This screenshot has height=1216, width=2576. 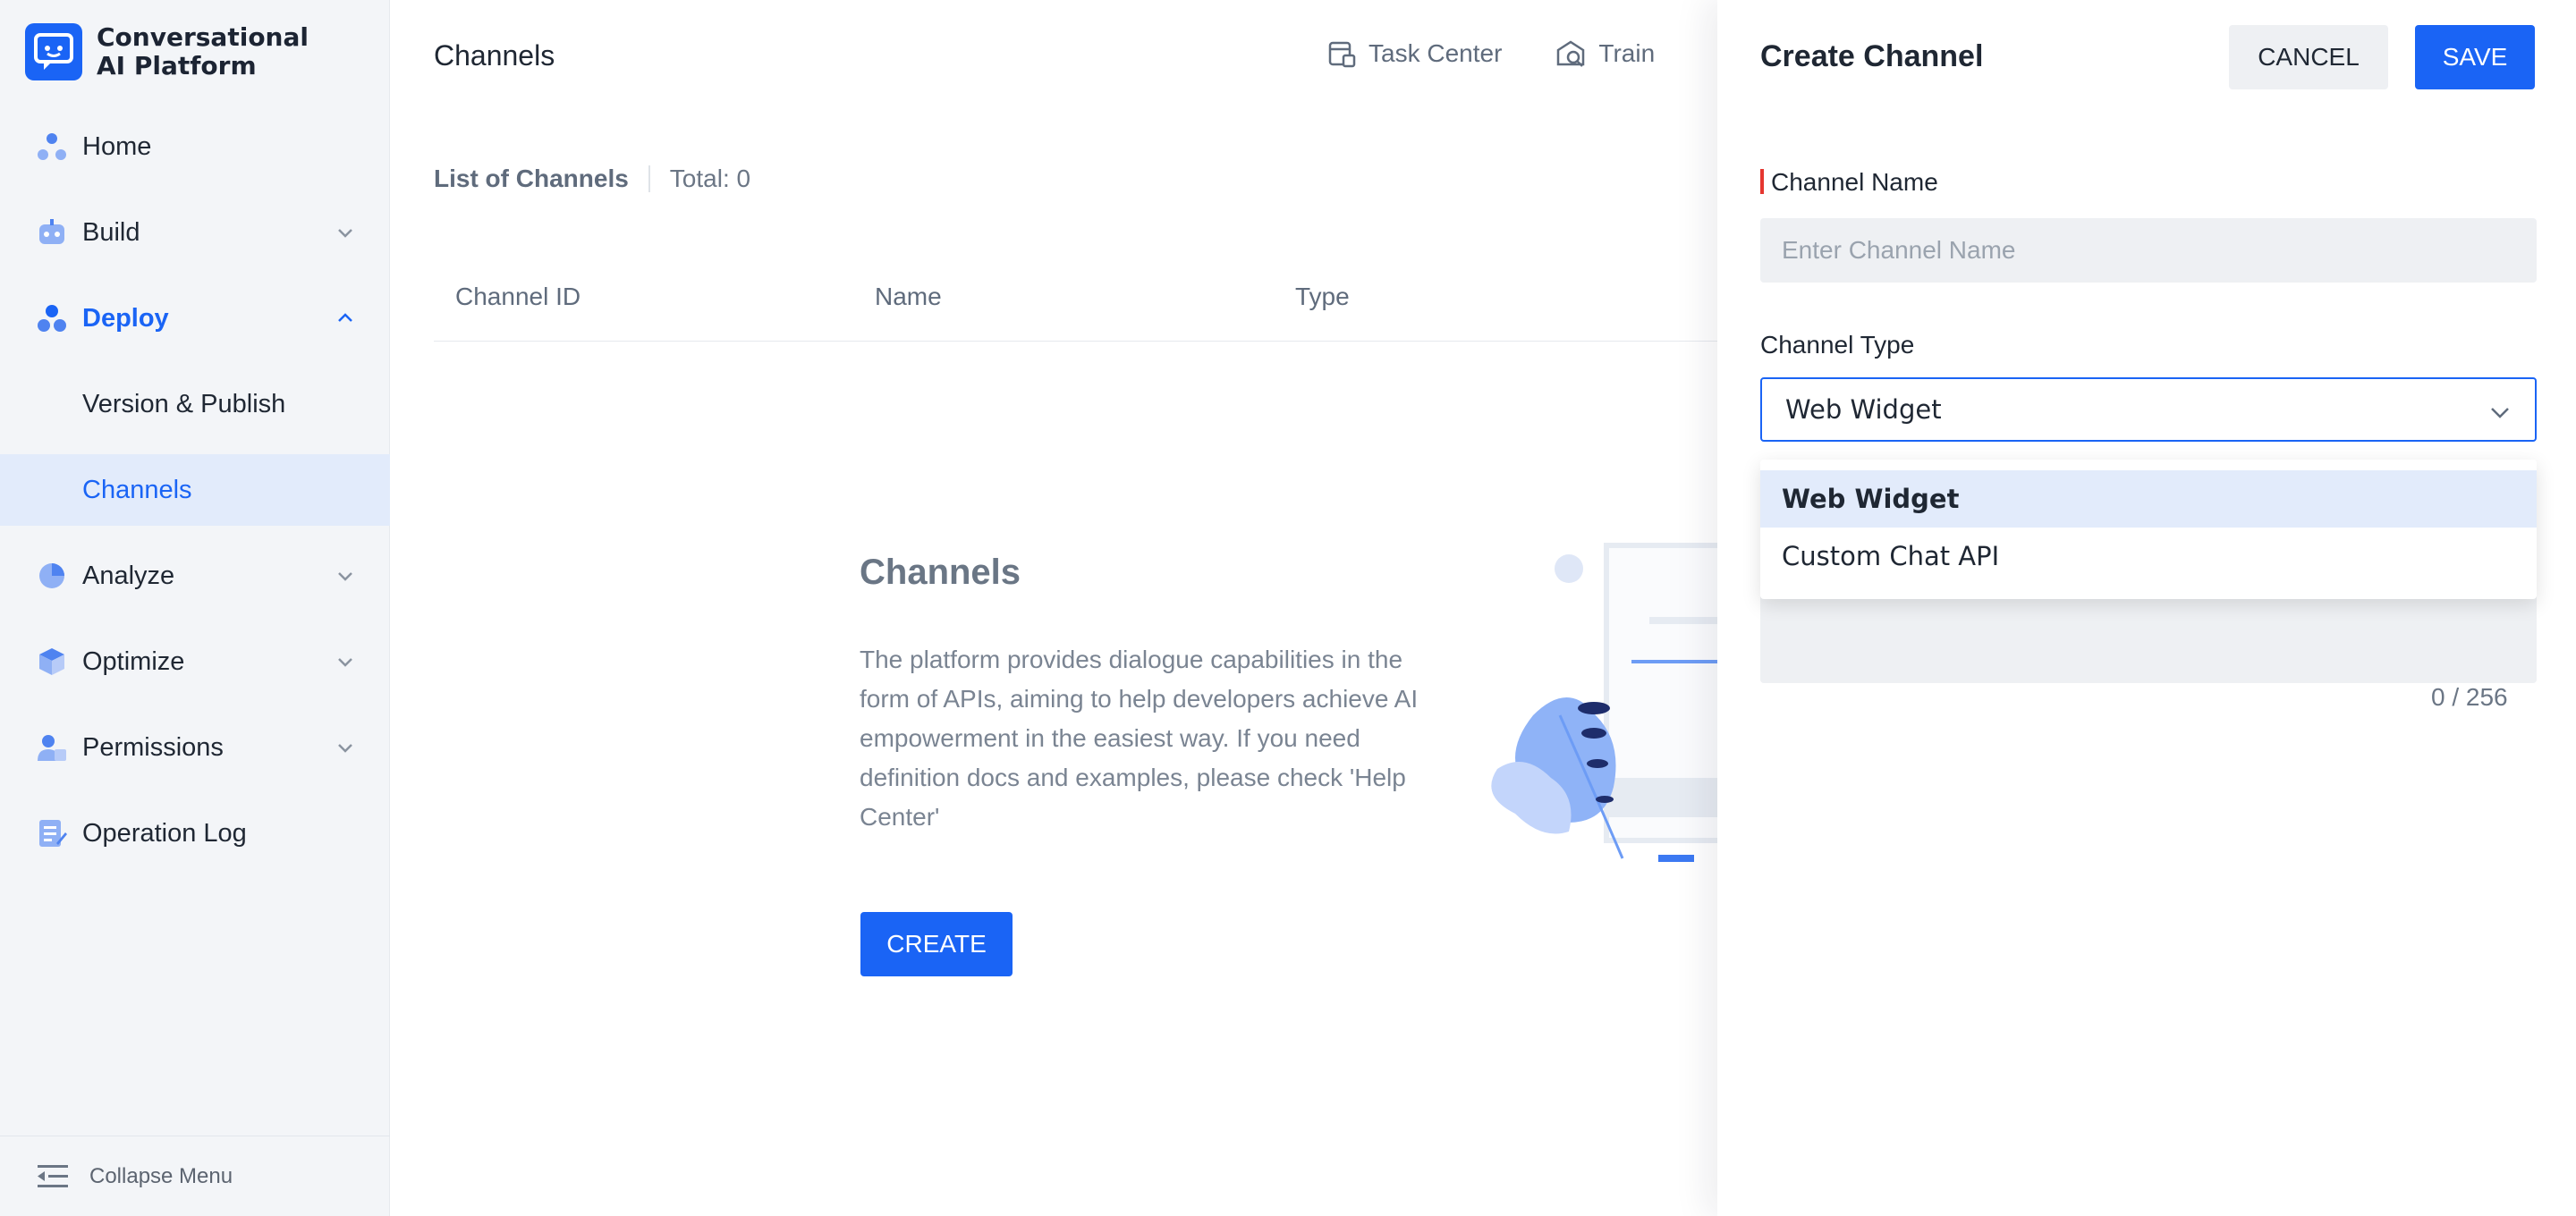 What do you see at coordinates (1342, 55) in the screenshot?
I see `task-center-icon` at bounding box center [1342, 55].